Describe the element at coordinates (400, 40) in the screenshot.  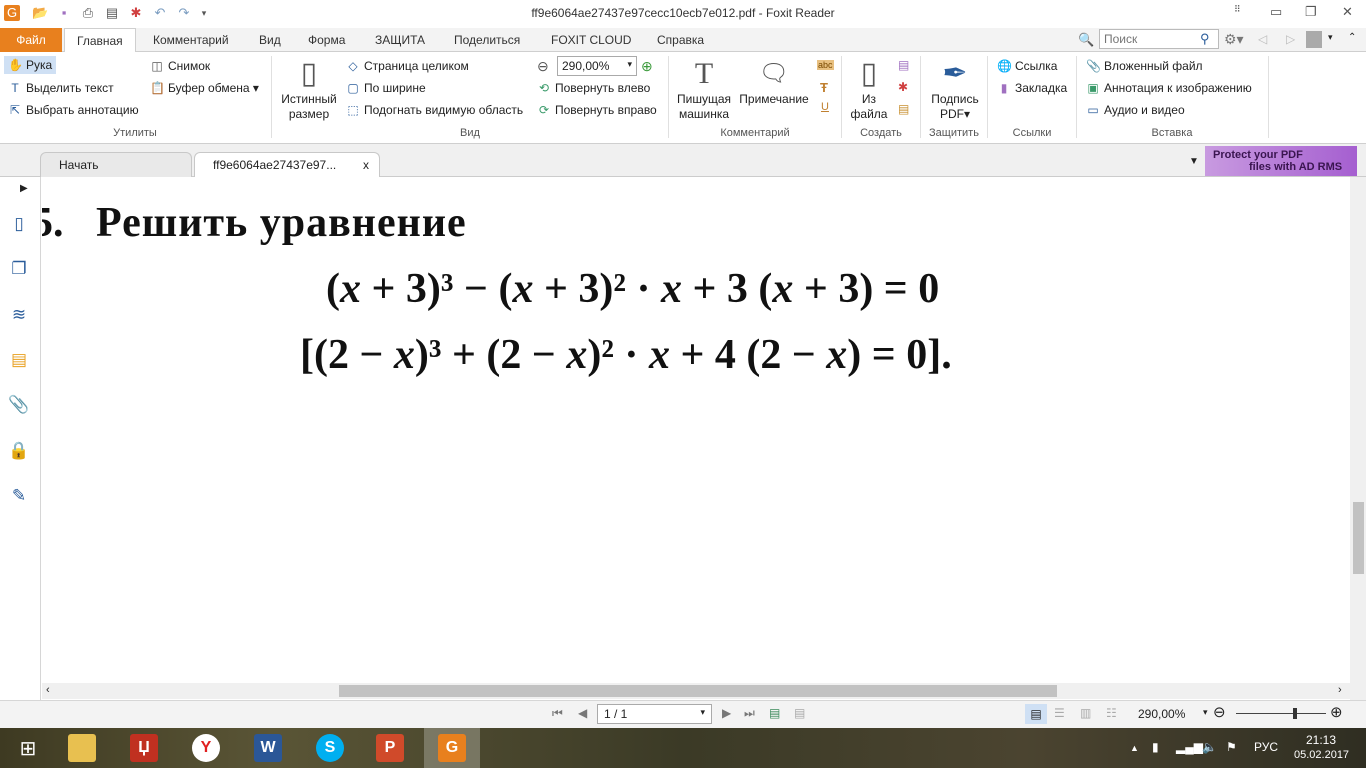
I see `tab-protect: ЗАЩИТА` at that location.